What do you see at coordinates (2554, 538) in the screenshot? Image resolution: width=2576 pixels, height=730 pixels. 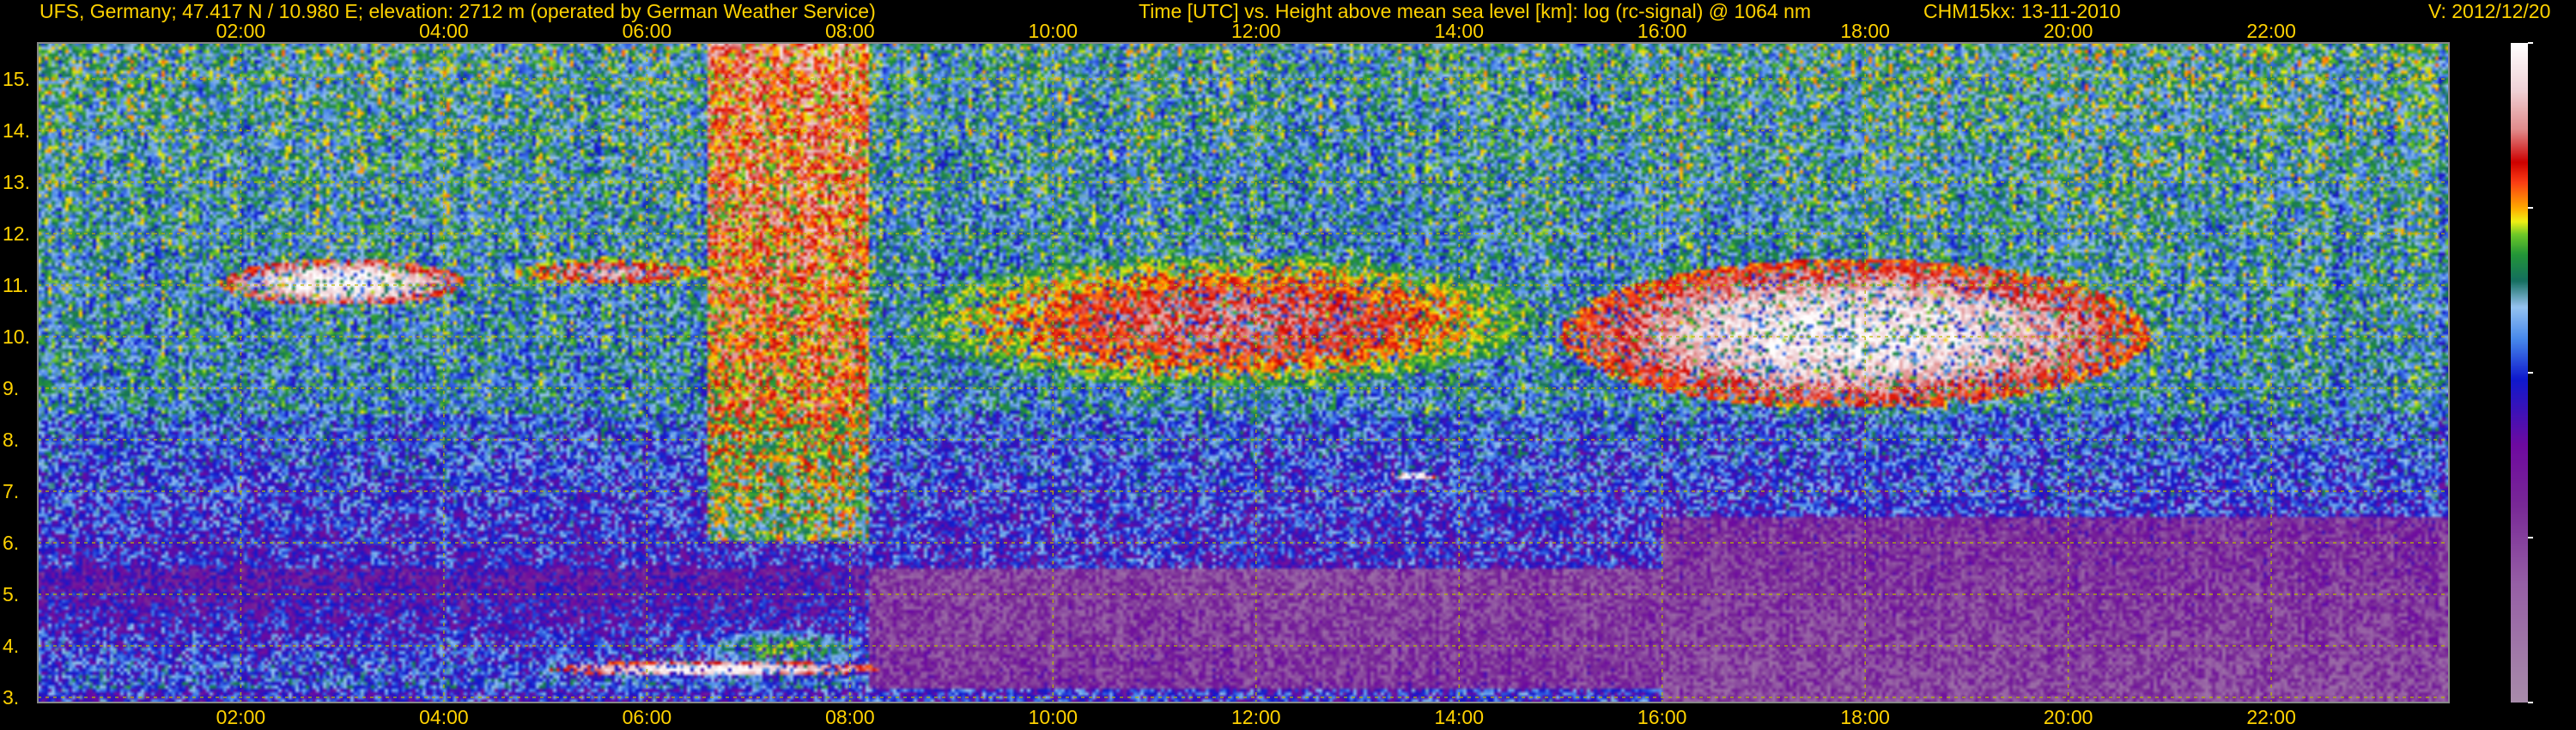 I see `colorbar-tick-label: -4.25` at bounding box center [2554, 538].